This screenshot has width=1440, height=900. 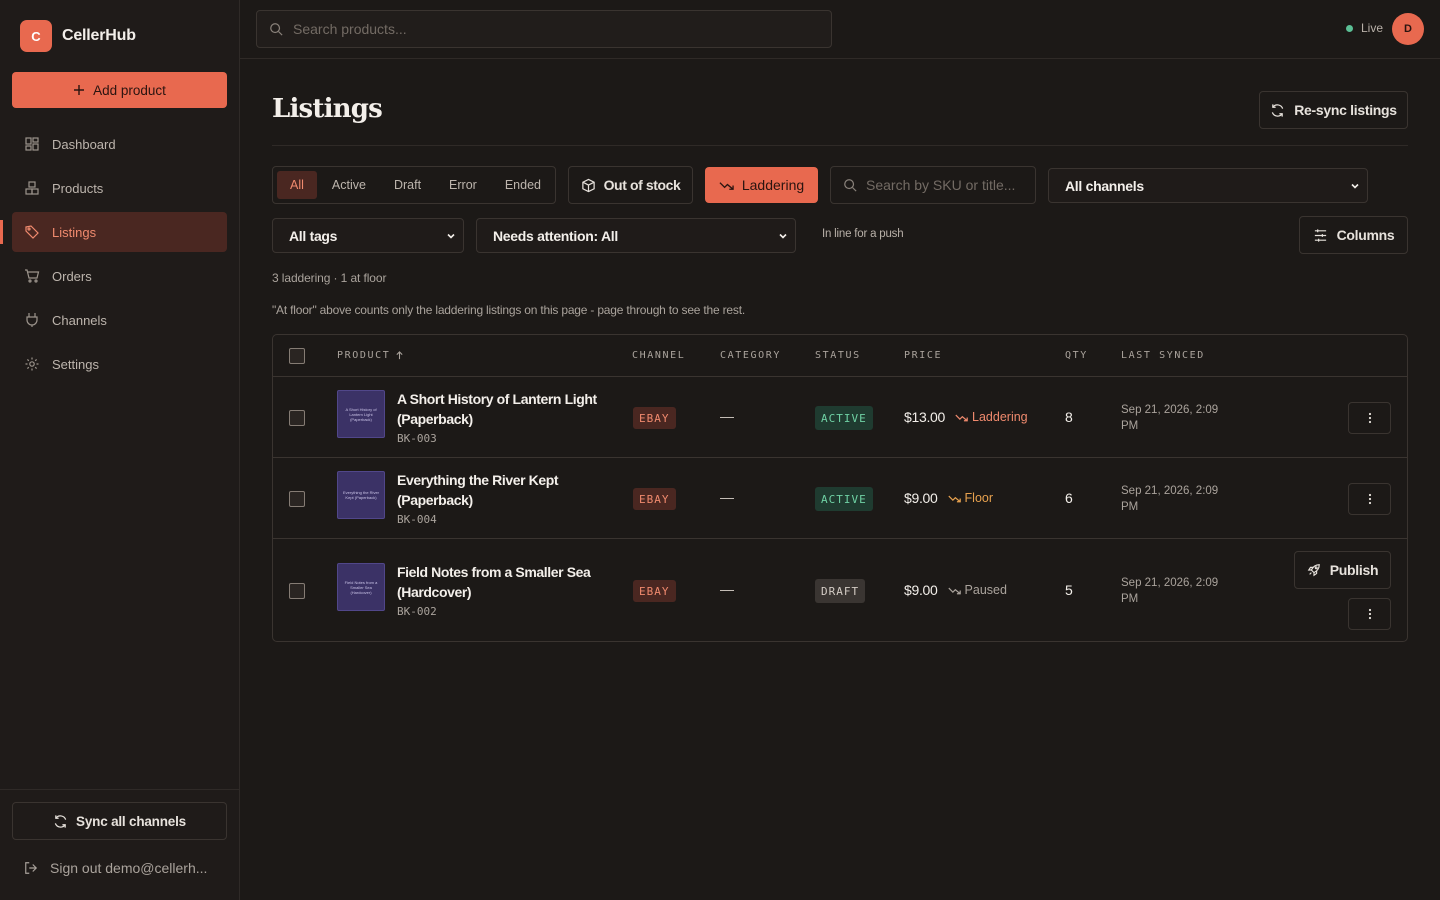 What do you see at coordinates (119, 188) in the screenshot?
I see `sidebar-item-products: Products` at bounding box center [119, 188].